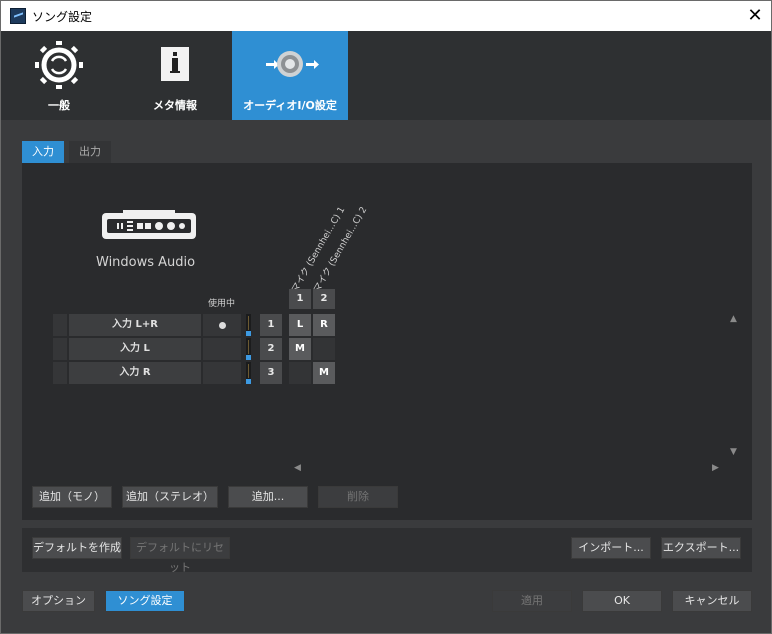 The height and width of the screenshot is (634, 772). I want to click on make-default-button: デフォルトを作成, so click(77, 548).